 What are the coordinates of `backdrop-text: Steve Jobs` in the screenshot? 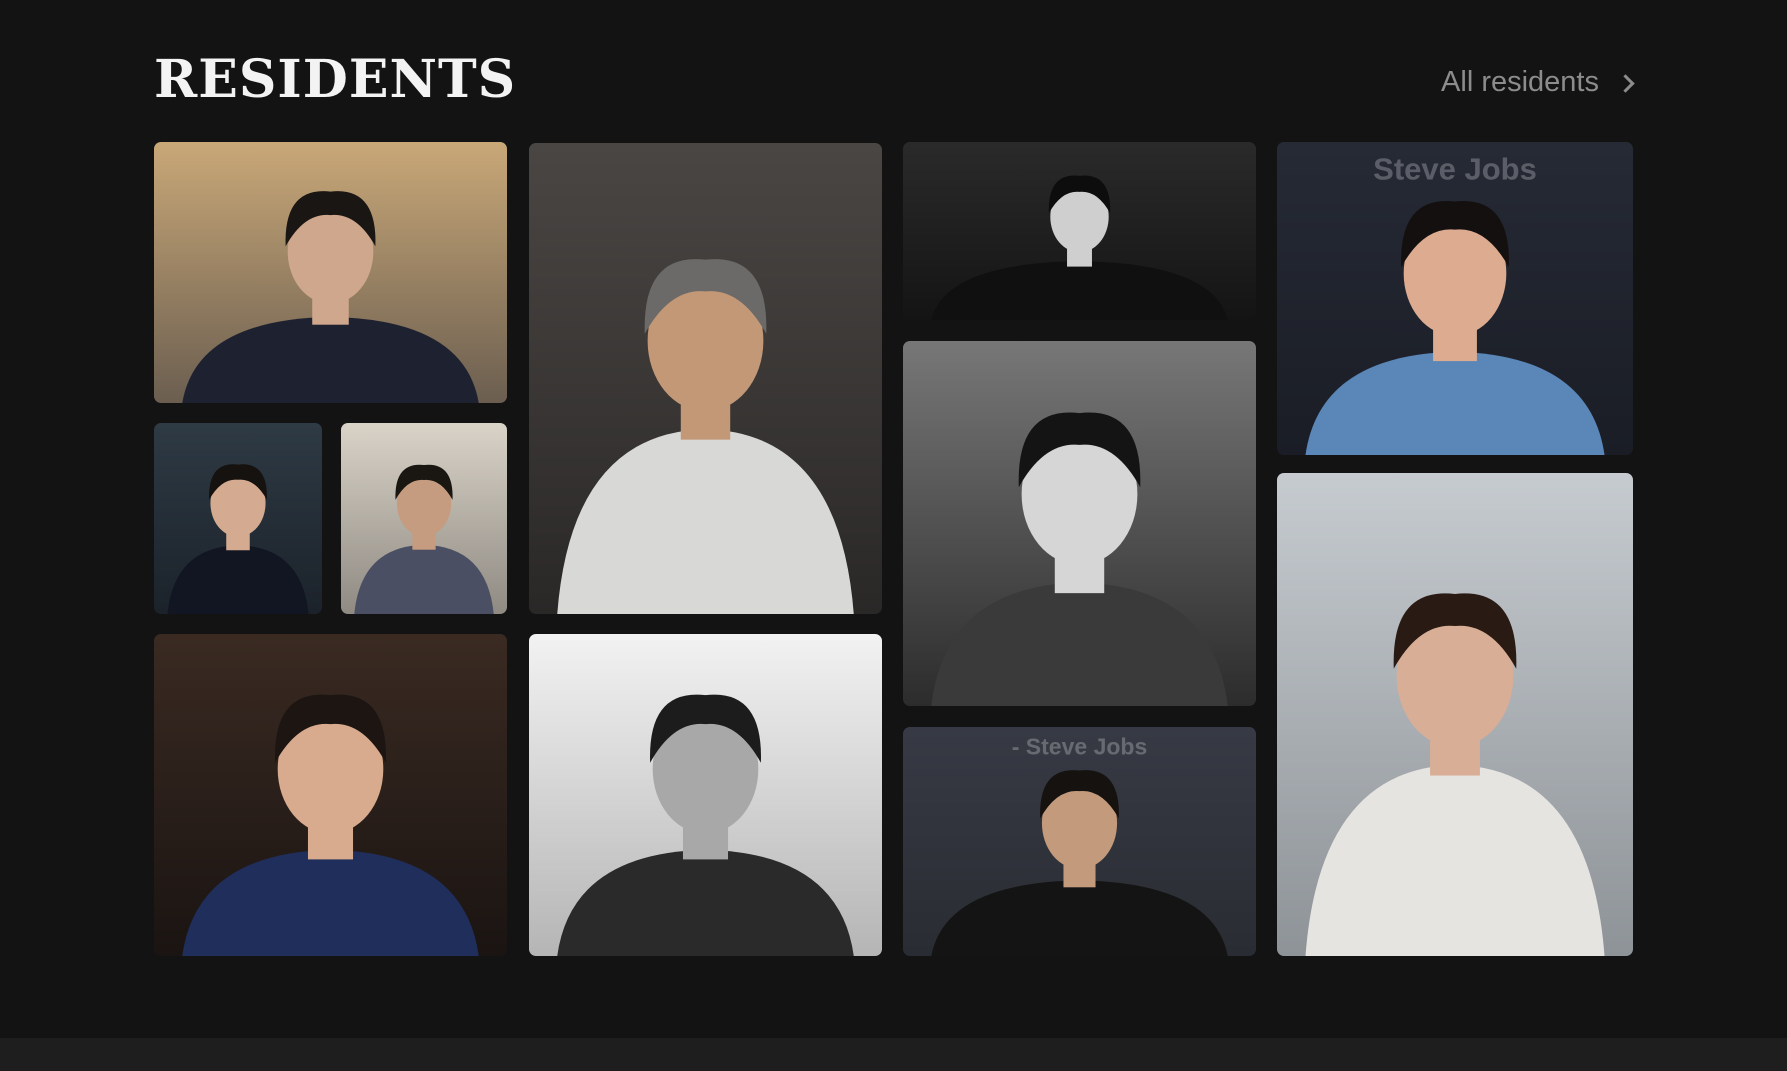 It's located at (1455, 169).